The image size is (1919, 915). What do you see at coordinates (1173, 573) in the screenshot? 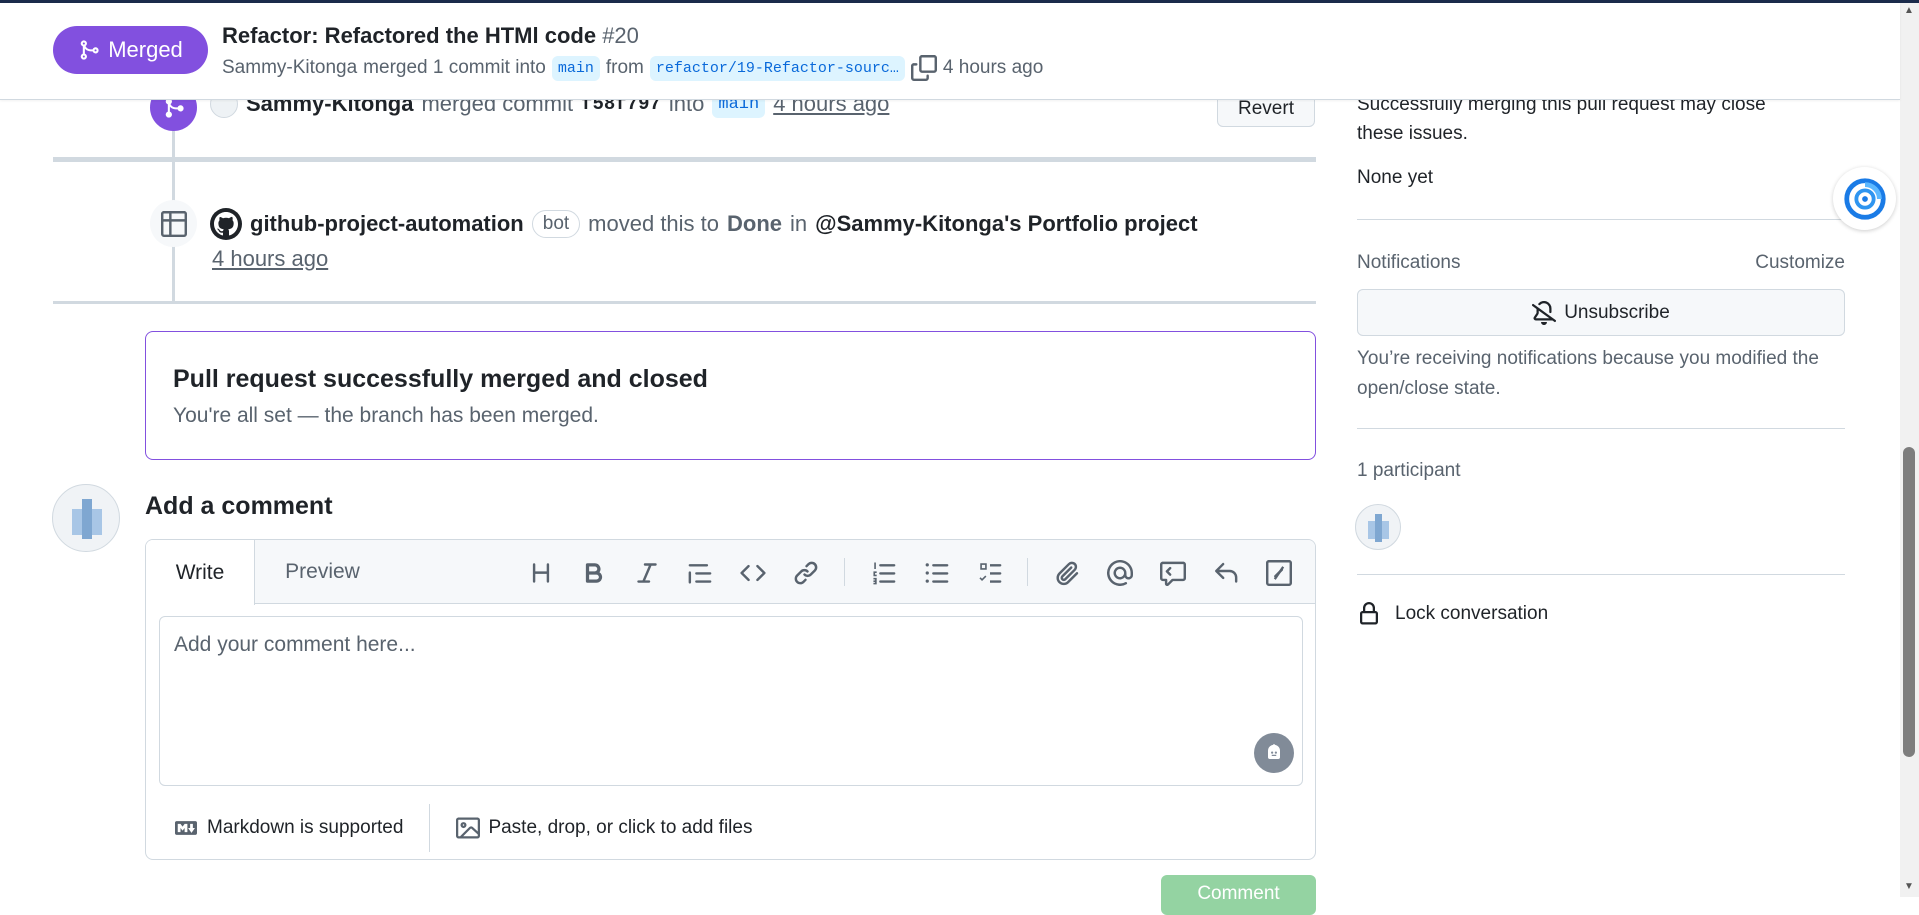
I see `reference-icon` at bounding box center [1173, 573].